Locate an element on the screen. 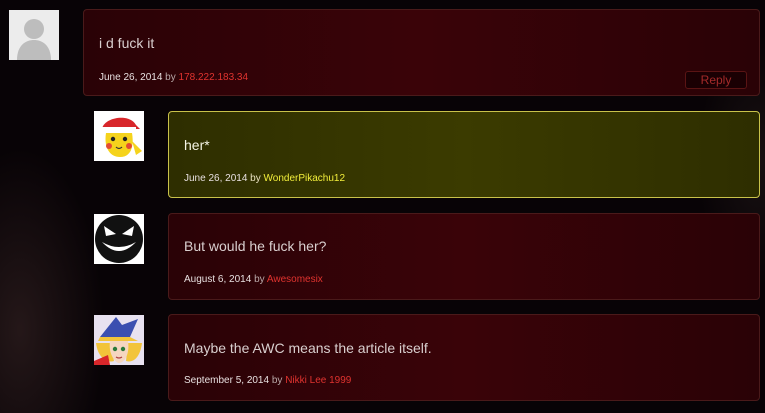 This screenshot has width=765, height=413. comment-date: September 5, 2014 is located at coordinates (227, 380).